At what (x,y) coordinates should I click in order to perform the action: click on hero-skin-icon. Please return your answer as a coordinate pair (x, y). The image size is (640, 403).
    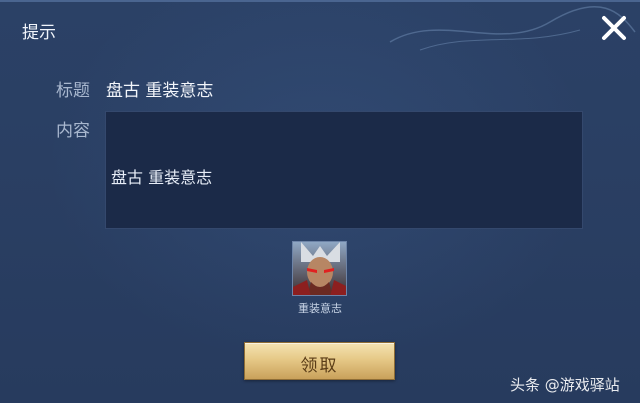
    Looking at the image, I should click on (319, 268).